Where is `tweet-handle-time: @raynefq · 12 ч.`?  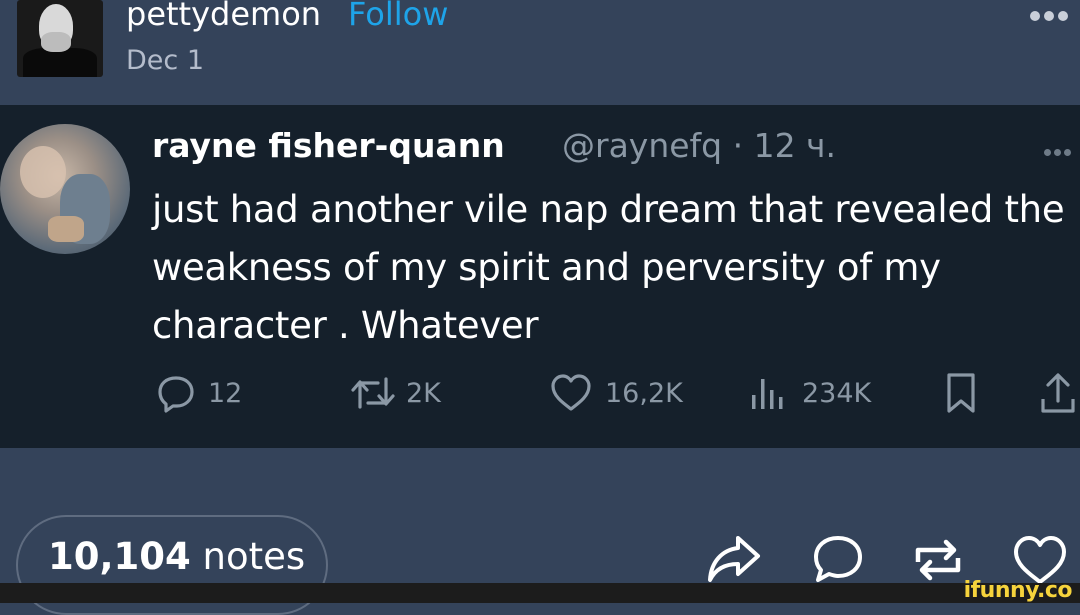
tweet-handle-time: @raynefq · 12 ч. is located at coordinates (699, 145).